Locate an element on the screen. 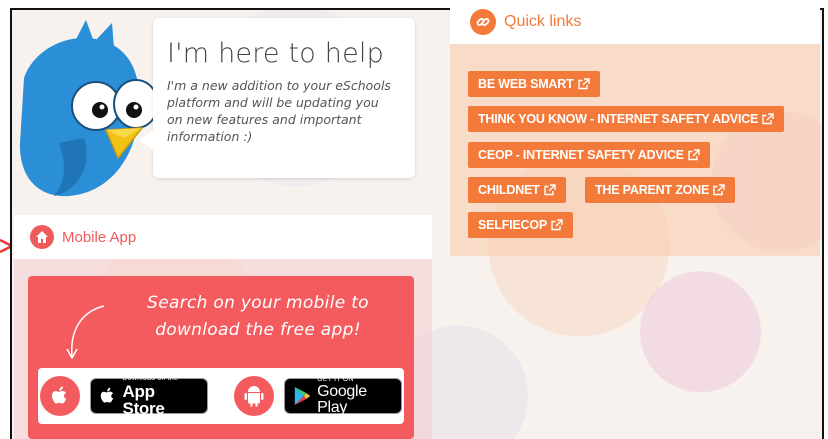 This screenshot has height=439, width=828. quick-links-title: Quick links is located at coordinates (543, 21).